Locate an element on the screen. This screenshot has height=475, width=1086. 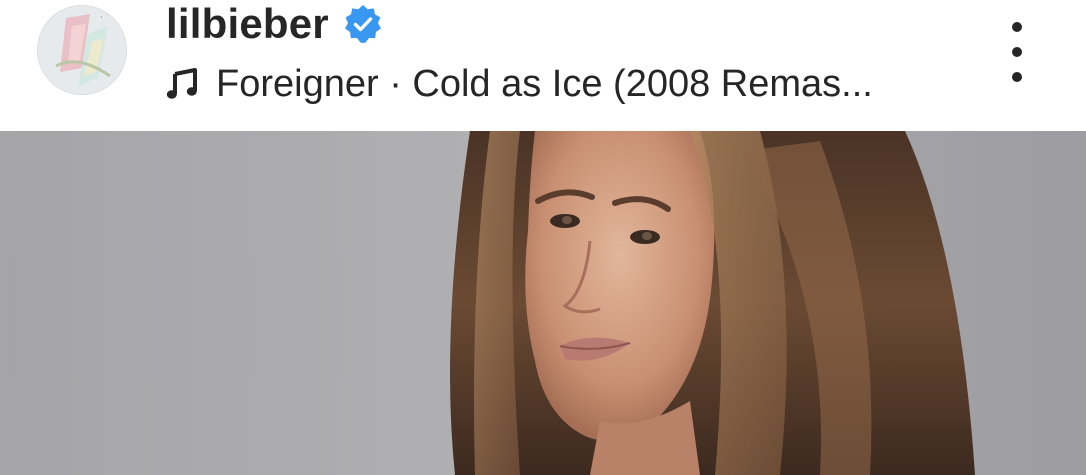
more-options-button is located at coordinates (1017, 52).